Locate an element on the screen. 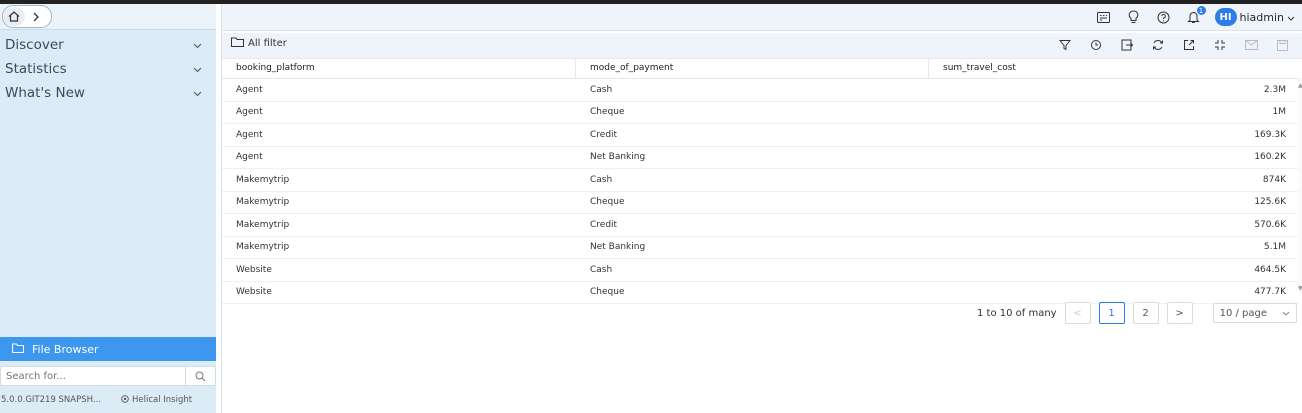 The height and width of the screenshot is (413, 1302). table-row: Makemytrip Cash 874K is located at coordinates (760, 180).